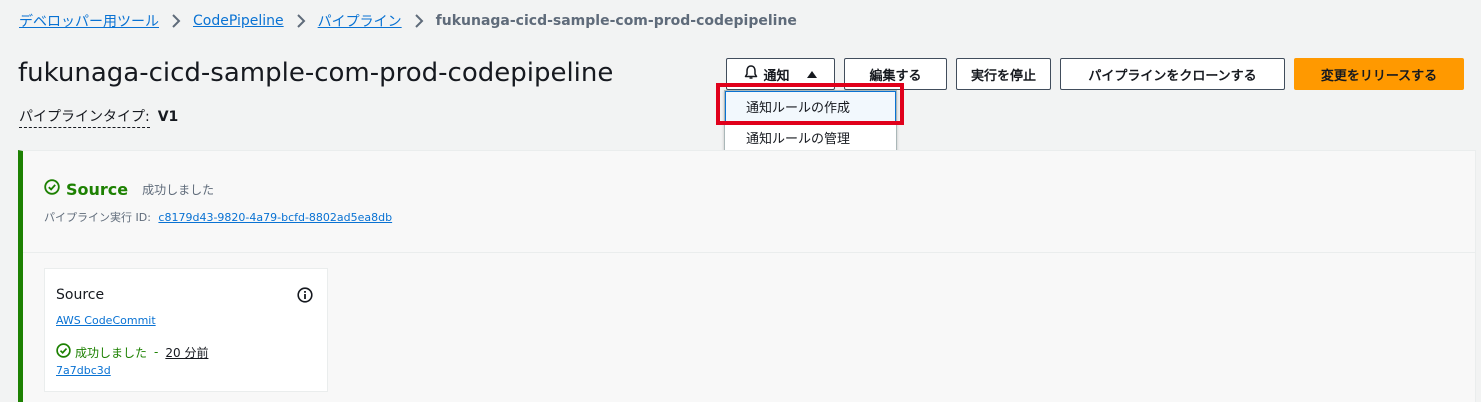 This screenshot has width=1481, height=402. What do you see at coordinates (810, 106) in the screenshot?
I see `menu-item-create-notification-rule: 通知ルールの作成` at bounding box center [810, 106].